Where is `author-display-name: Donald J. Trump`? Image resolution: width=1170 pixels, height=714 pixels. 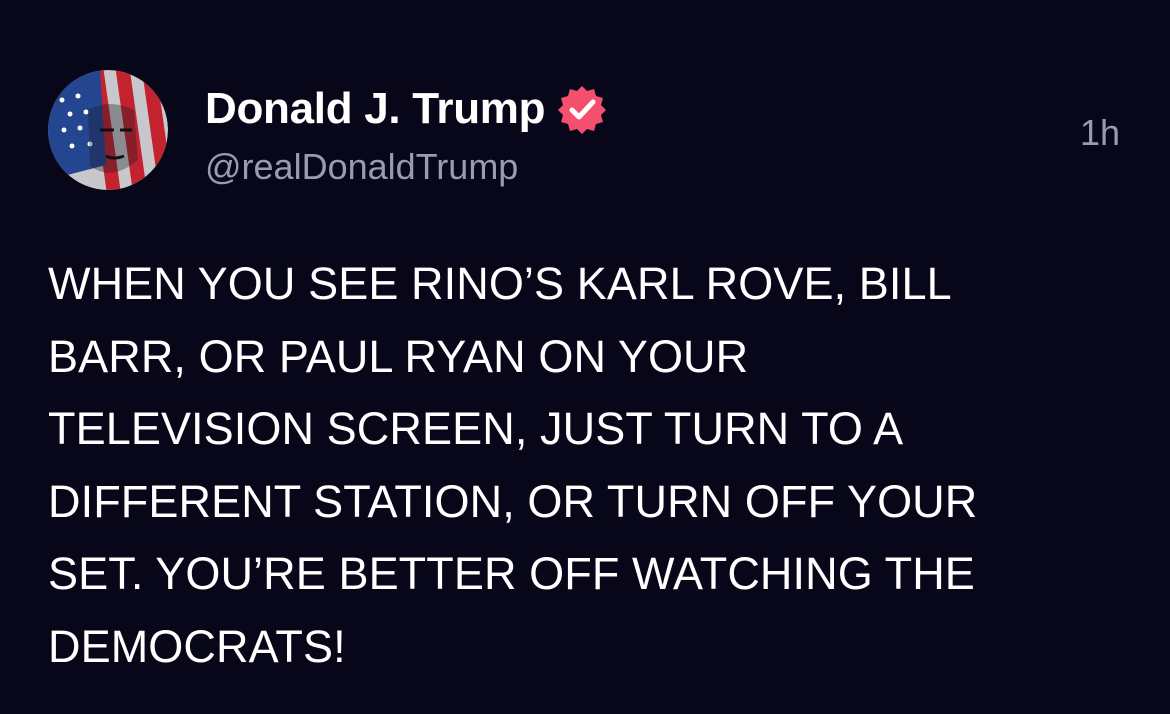
author-display-name: Donald J. Trump is located at coordinates (375, 109).